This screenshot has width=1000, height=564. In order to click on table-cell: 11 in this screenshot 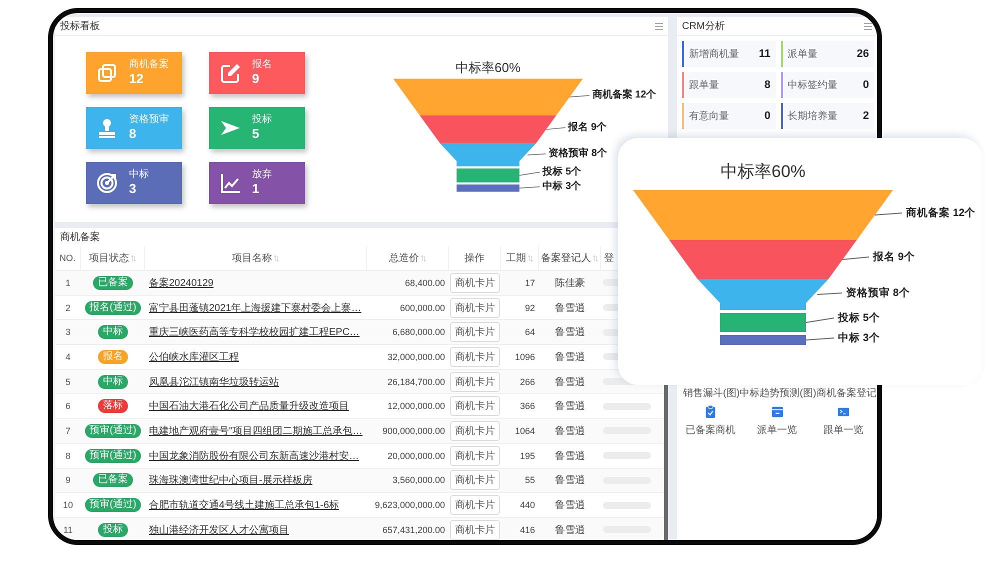, I will do `click(68, 529)`.